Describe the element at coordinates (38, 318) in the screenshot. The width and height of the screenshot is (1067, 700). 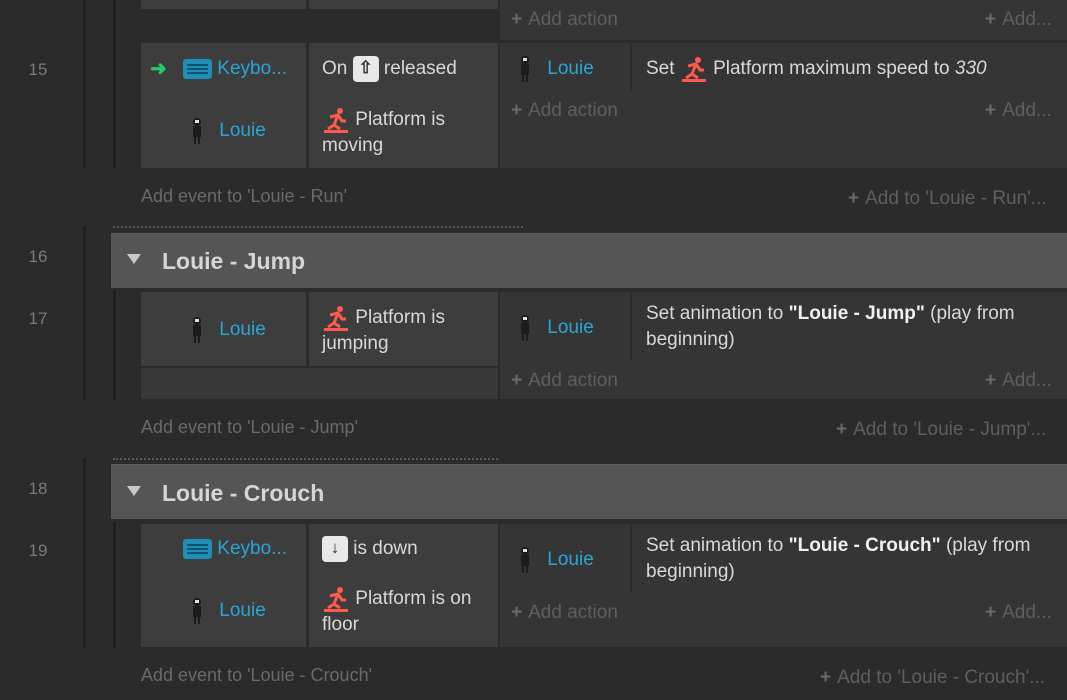
I see `line-number: 17` at that location.